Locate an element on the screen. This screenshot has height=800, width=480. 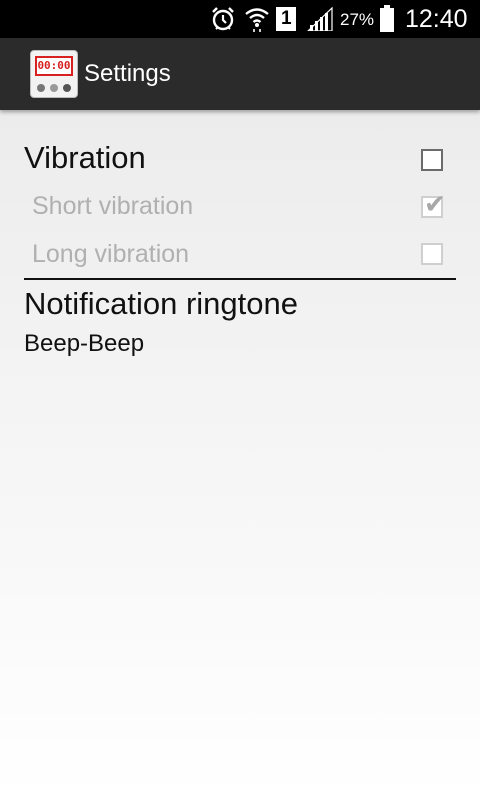
short-vibration-checkbox: ✔ is located at coordinates (433, 205).